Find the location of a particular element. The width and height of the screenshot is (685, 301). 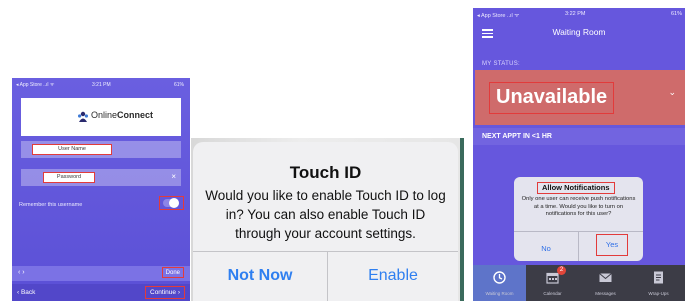

tab-waiting-room: Waiting Room is located at coordinates (499, 283).